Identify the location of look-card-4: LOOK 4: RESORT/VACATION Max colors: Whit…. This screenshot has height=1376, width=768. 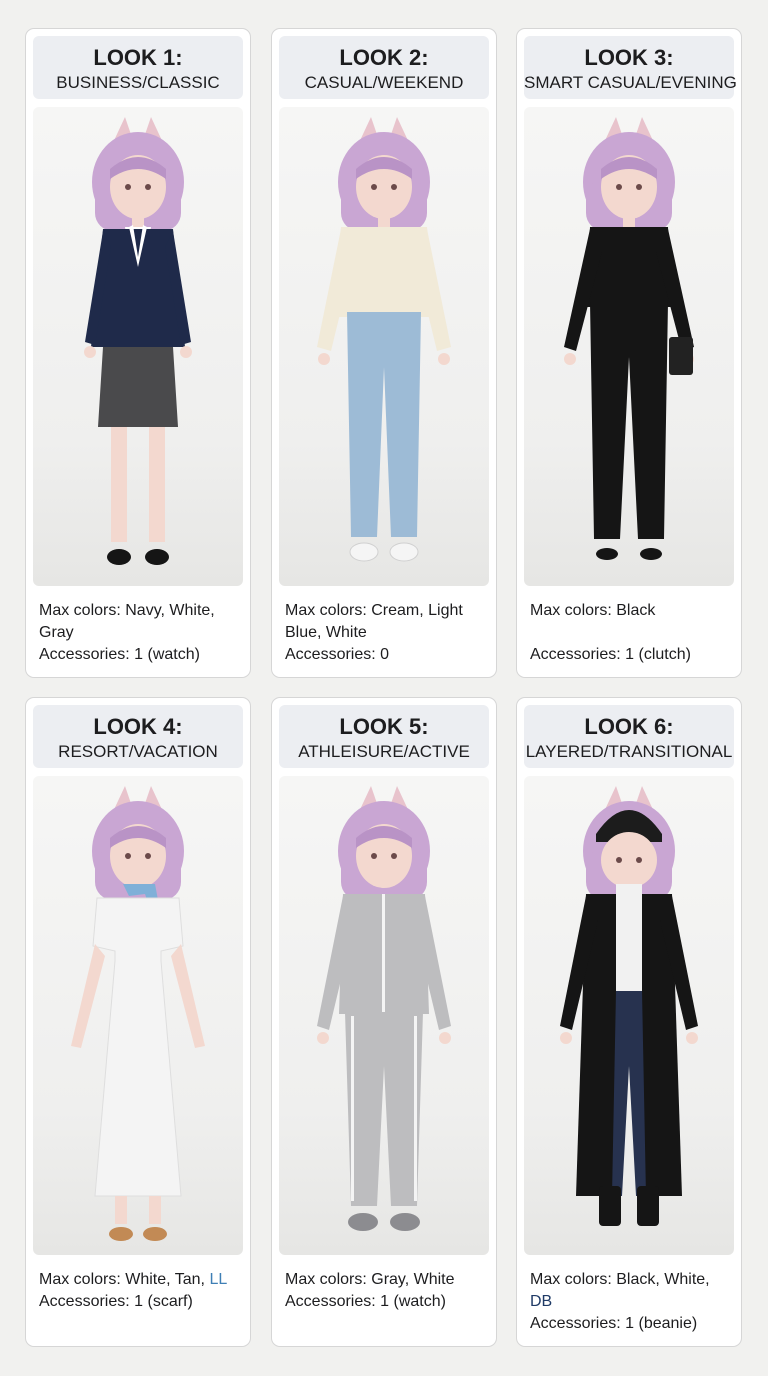
(138, 1022).